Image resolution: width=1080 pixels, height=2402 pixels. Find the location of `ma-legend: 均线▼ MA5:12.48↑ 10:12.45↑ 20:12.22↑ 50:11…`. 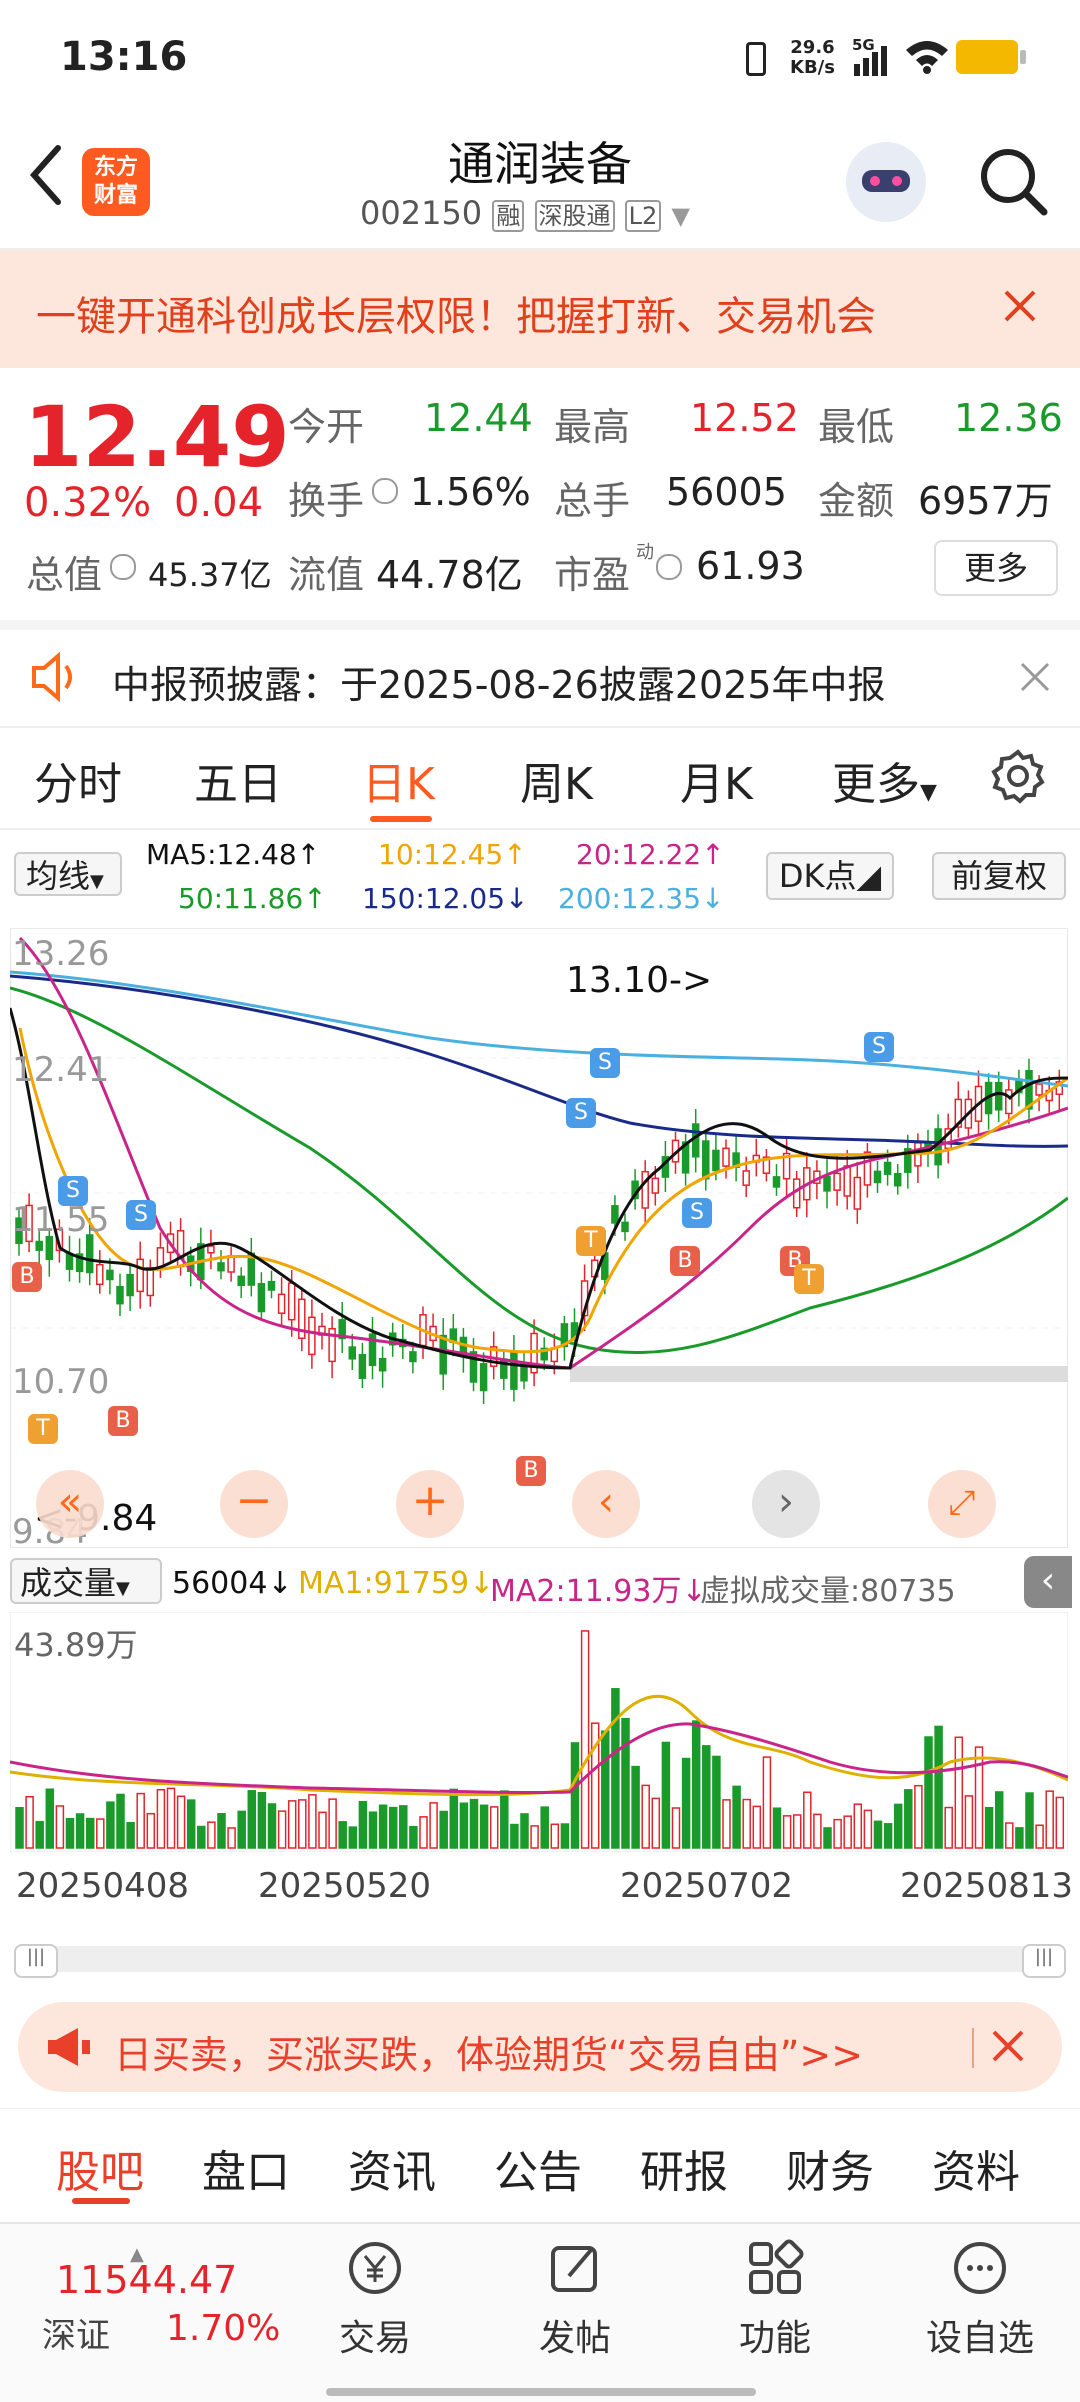

ma-legend: 均线▼ MA5:12.48↑ 10:12.45↑ 20:12.22↑ 50:11… is located at coordinates (540, 878).